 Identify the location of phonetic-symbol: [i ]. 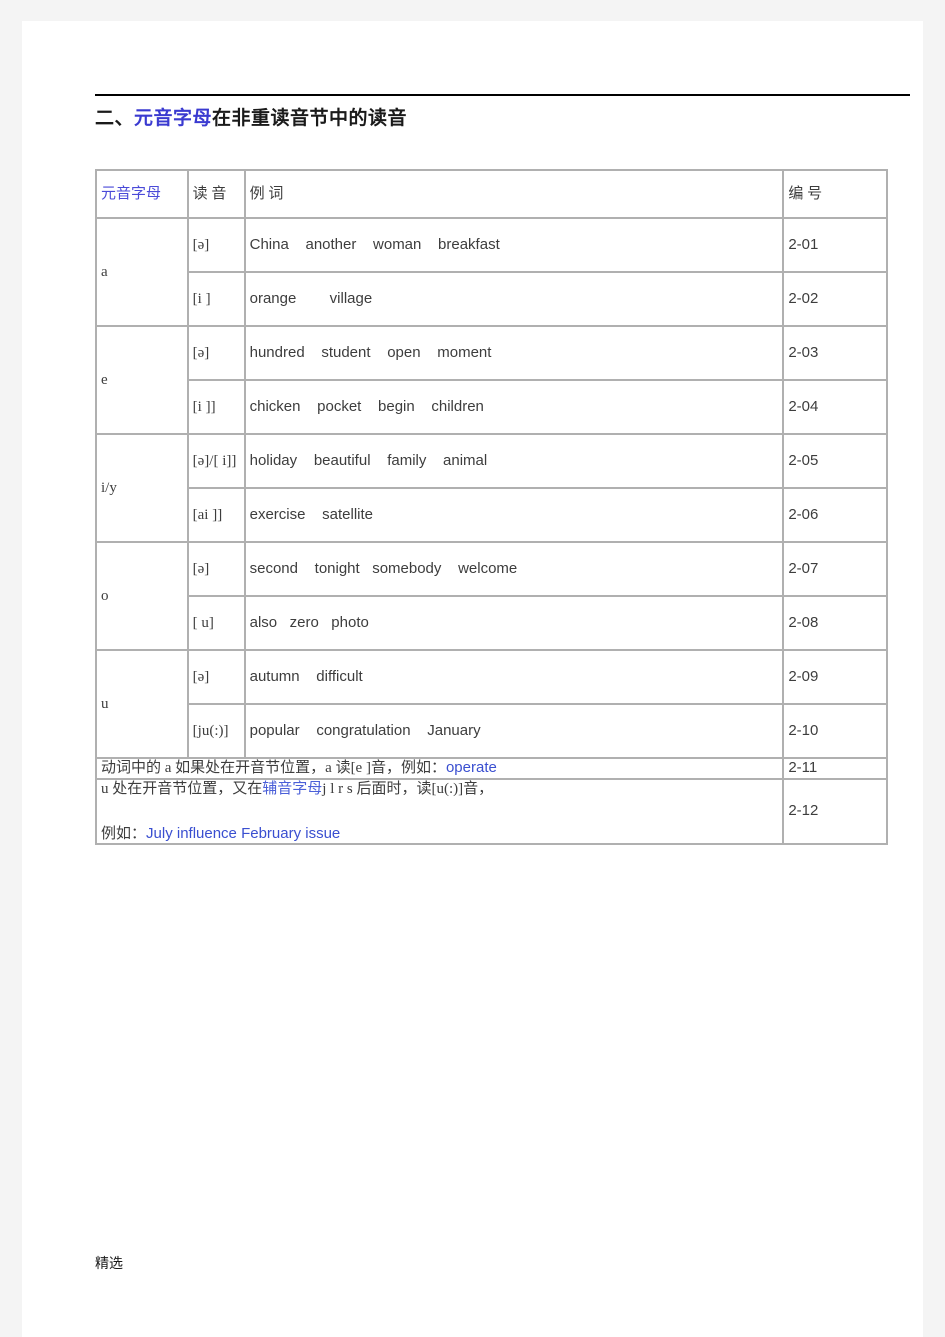
(217, 300).